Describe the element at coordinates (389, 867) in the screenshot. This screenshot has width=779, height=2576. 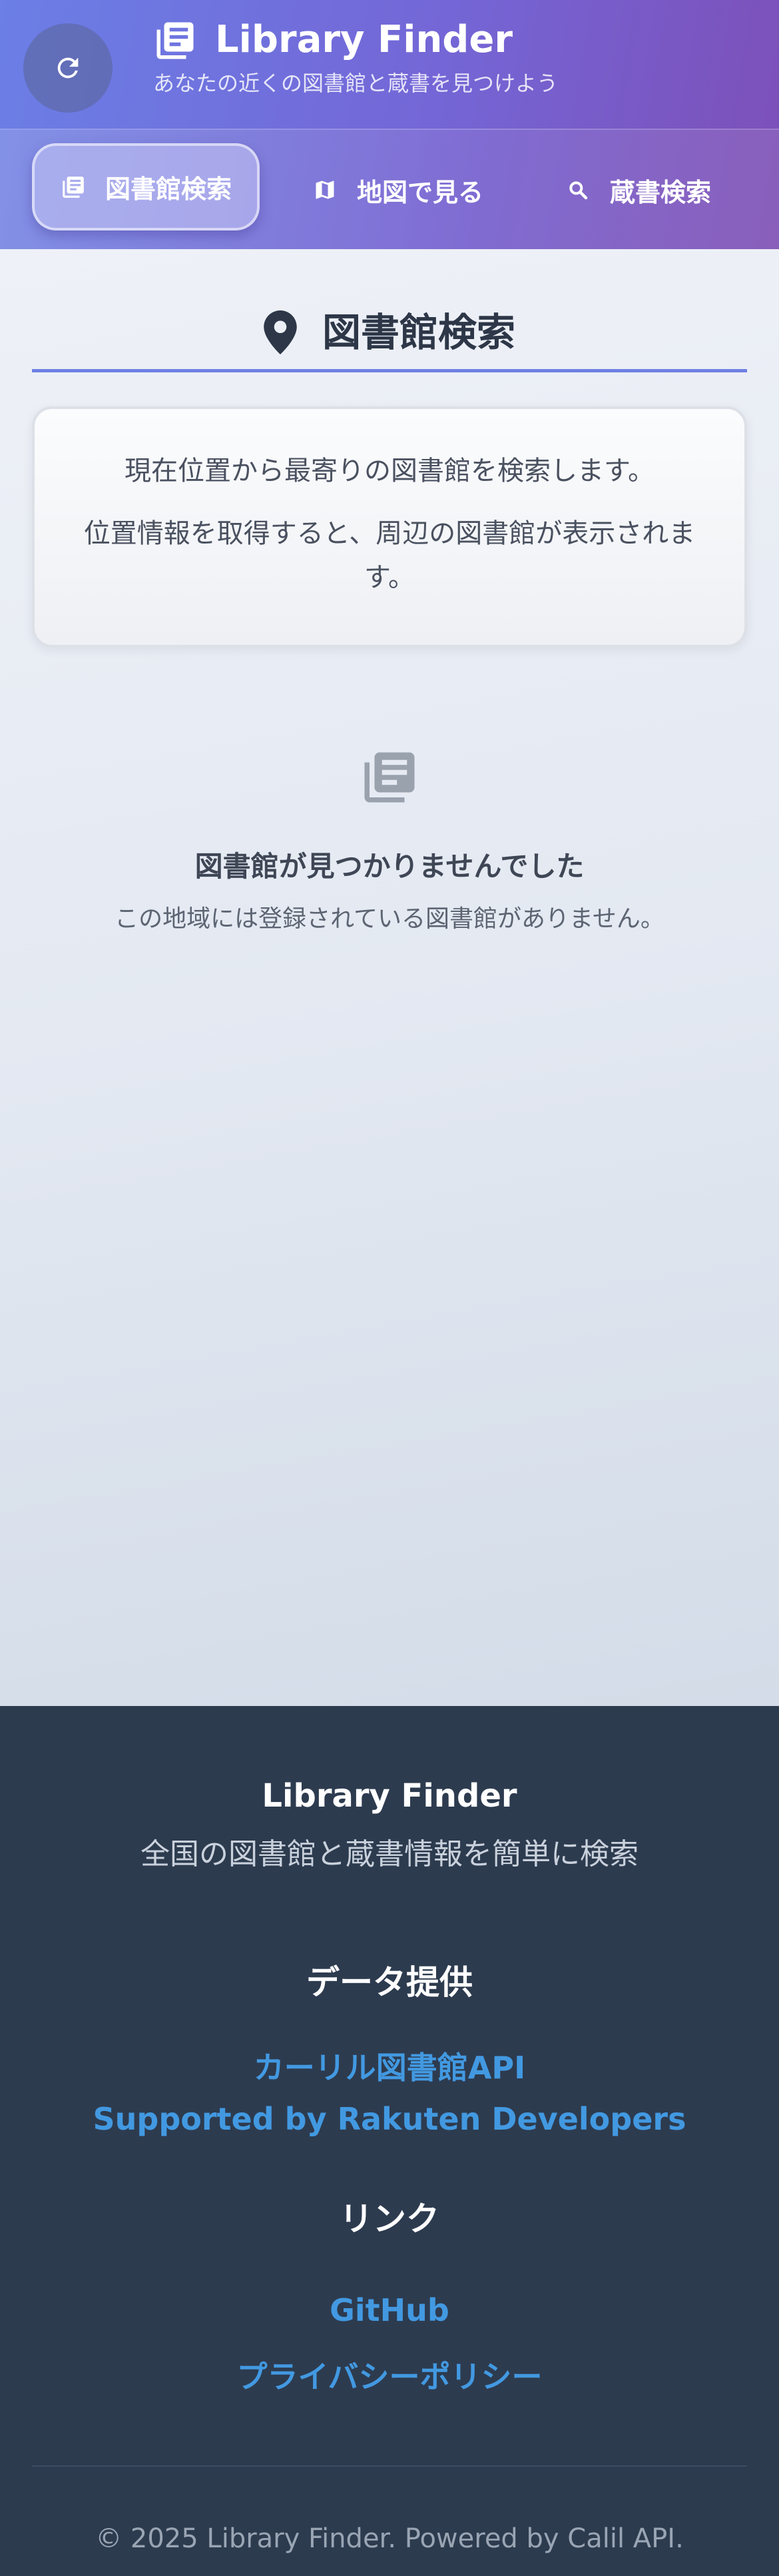
I see `empty-state-title: 図書館が見つかりませんでした` at that location.